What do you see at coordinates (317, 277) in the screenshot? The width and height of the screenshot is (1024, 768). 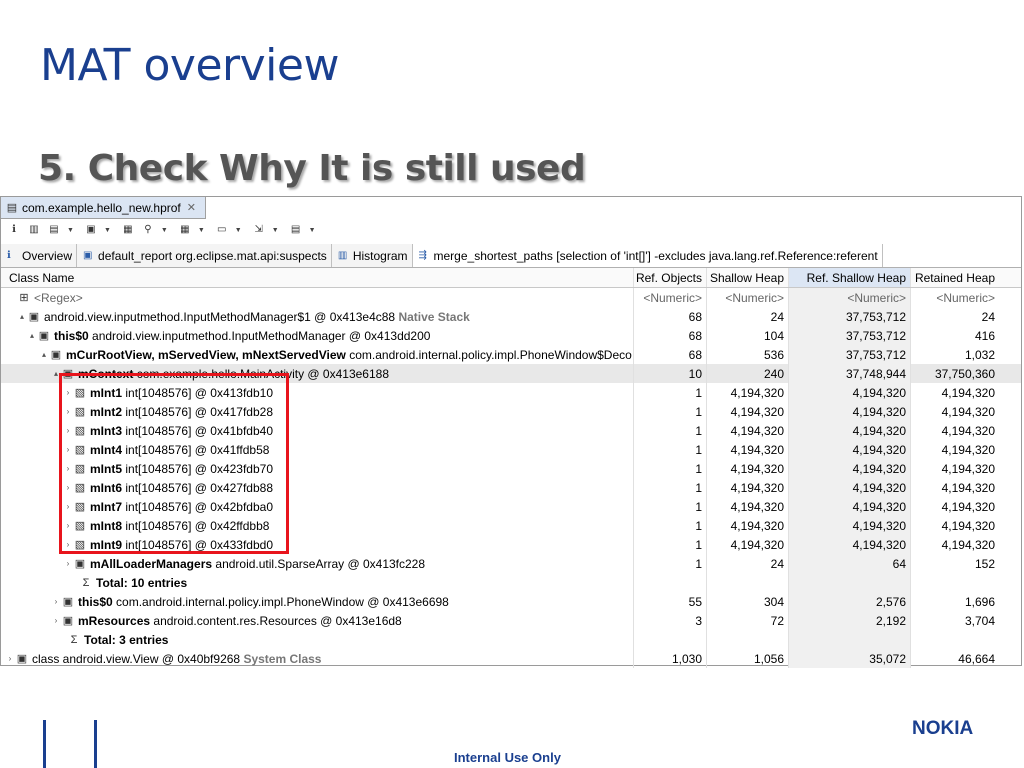 I see `column-header-class-name: Class Name` at bounding box center [317, 277].